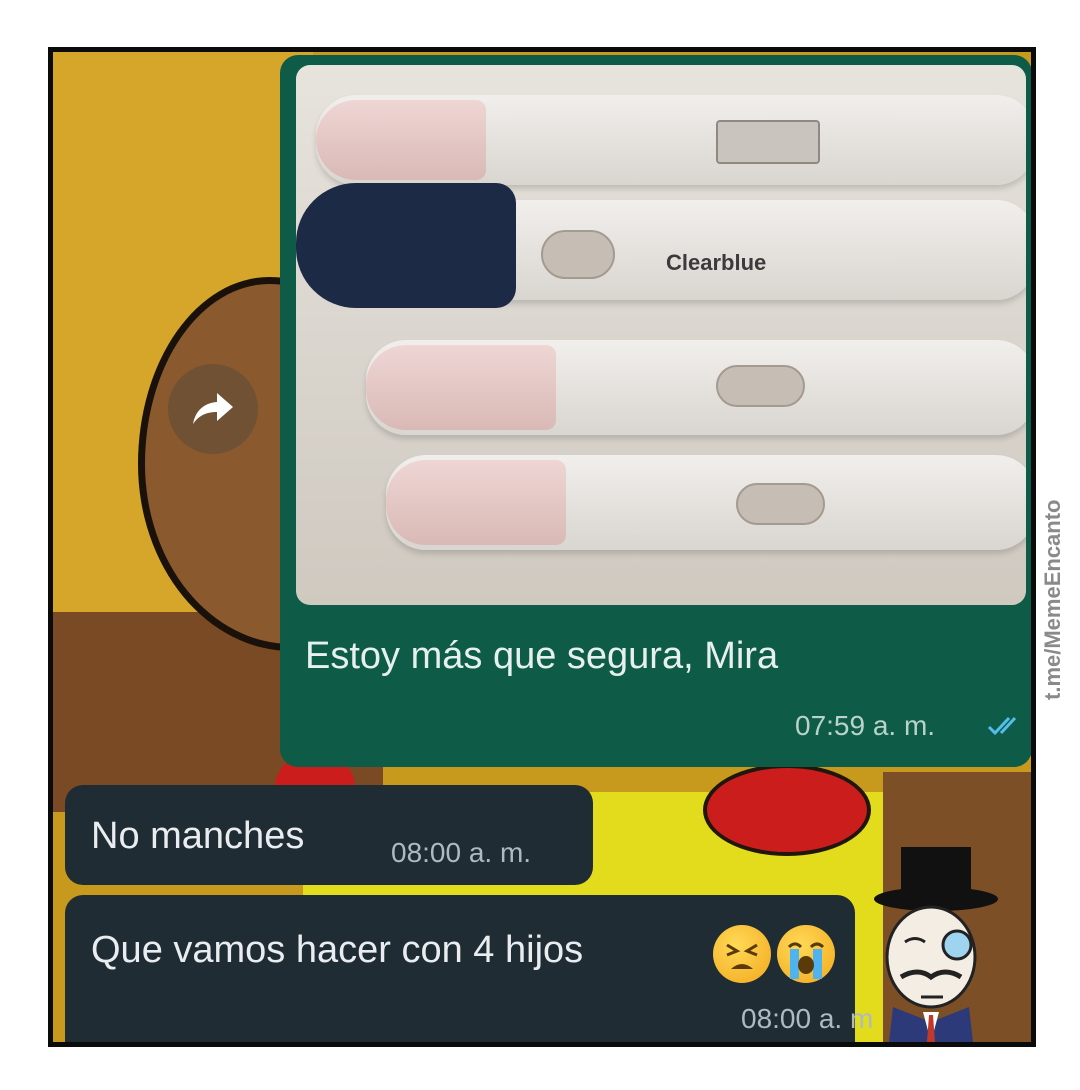 This screenshot has width=1080, height=1090. What do you see at coordinates (1002, 726) in the screenshot?
I see `double-check-icon` at bounding box center [1002, 726].